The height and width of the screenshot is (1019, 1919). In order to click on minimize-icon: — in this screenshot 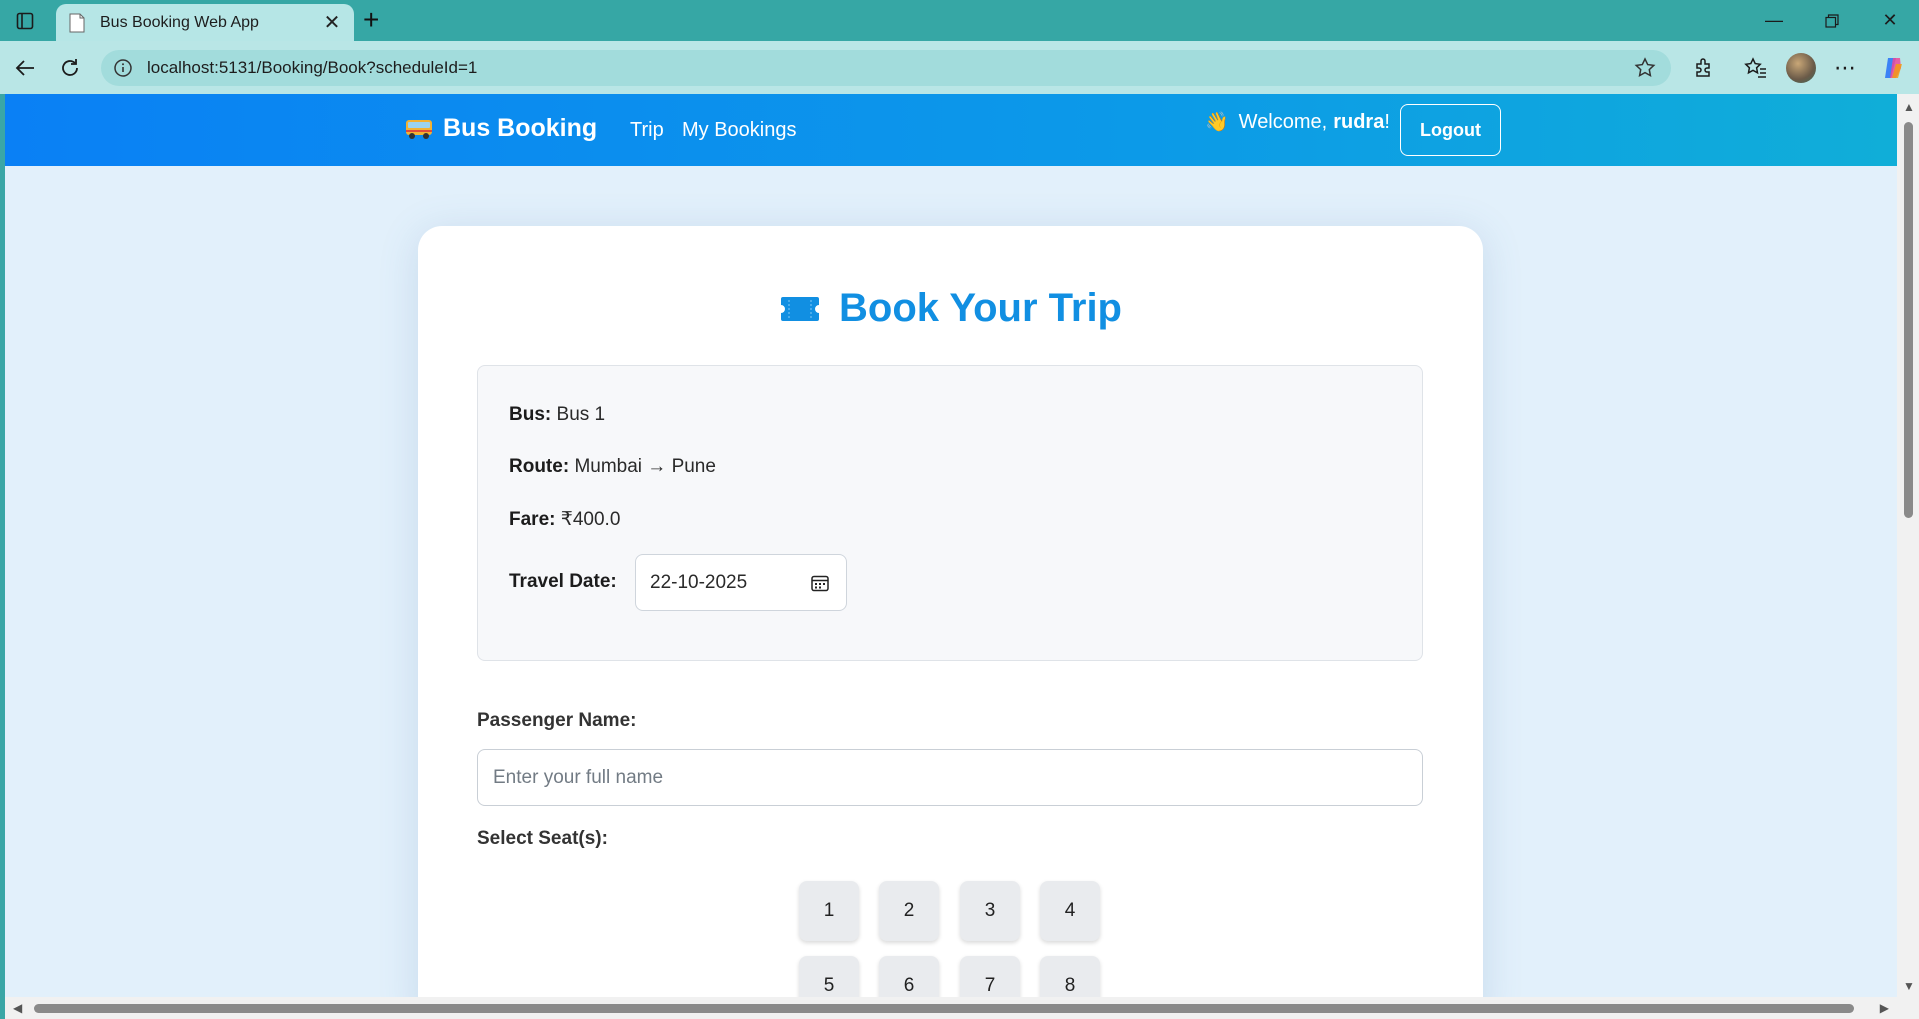, I will do `click(1774, 20)`.